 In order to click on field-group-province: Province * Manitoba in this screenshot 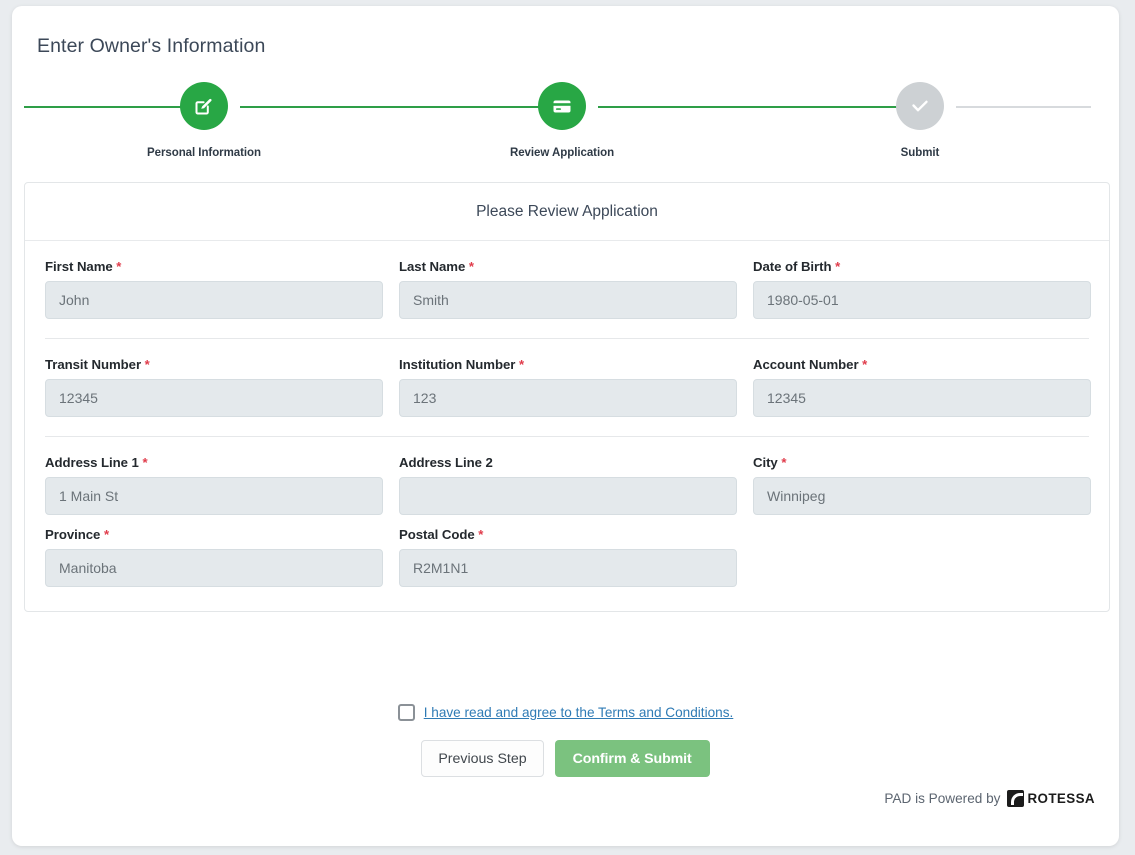, I will do `click(214, 557)`.